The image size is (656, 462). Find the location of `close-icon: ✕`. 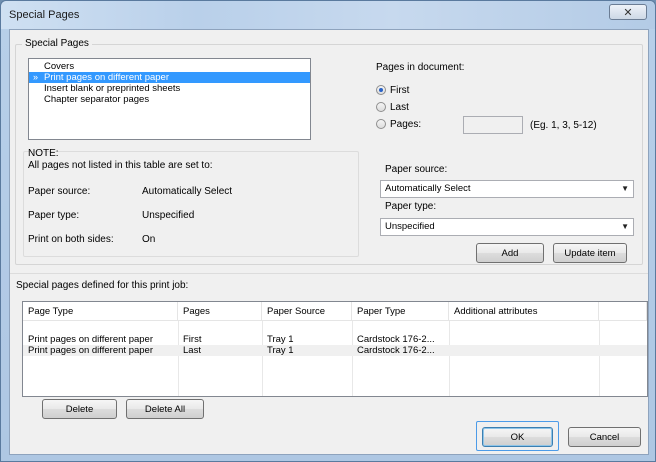

close-icon: ✕ is located at coordinates (628, 12).